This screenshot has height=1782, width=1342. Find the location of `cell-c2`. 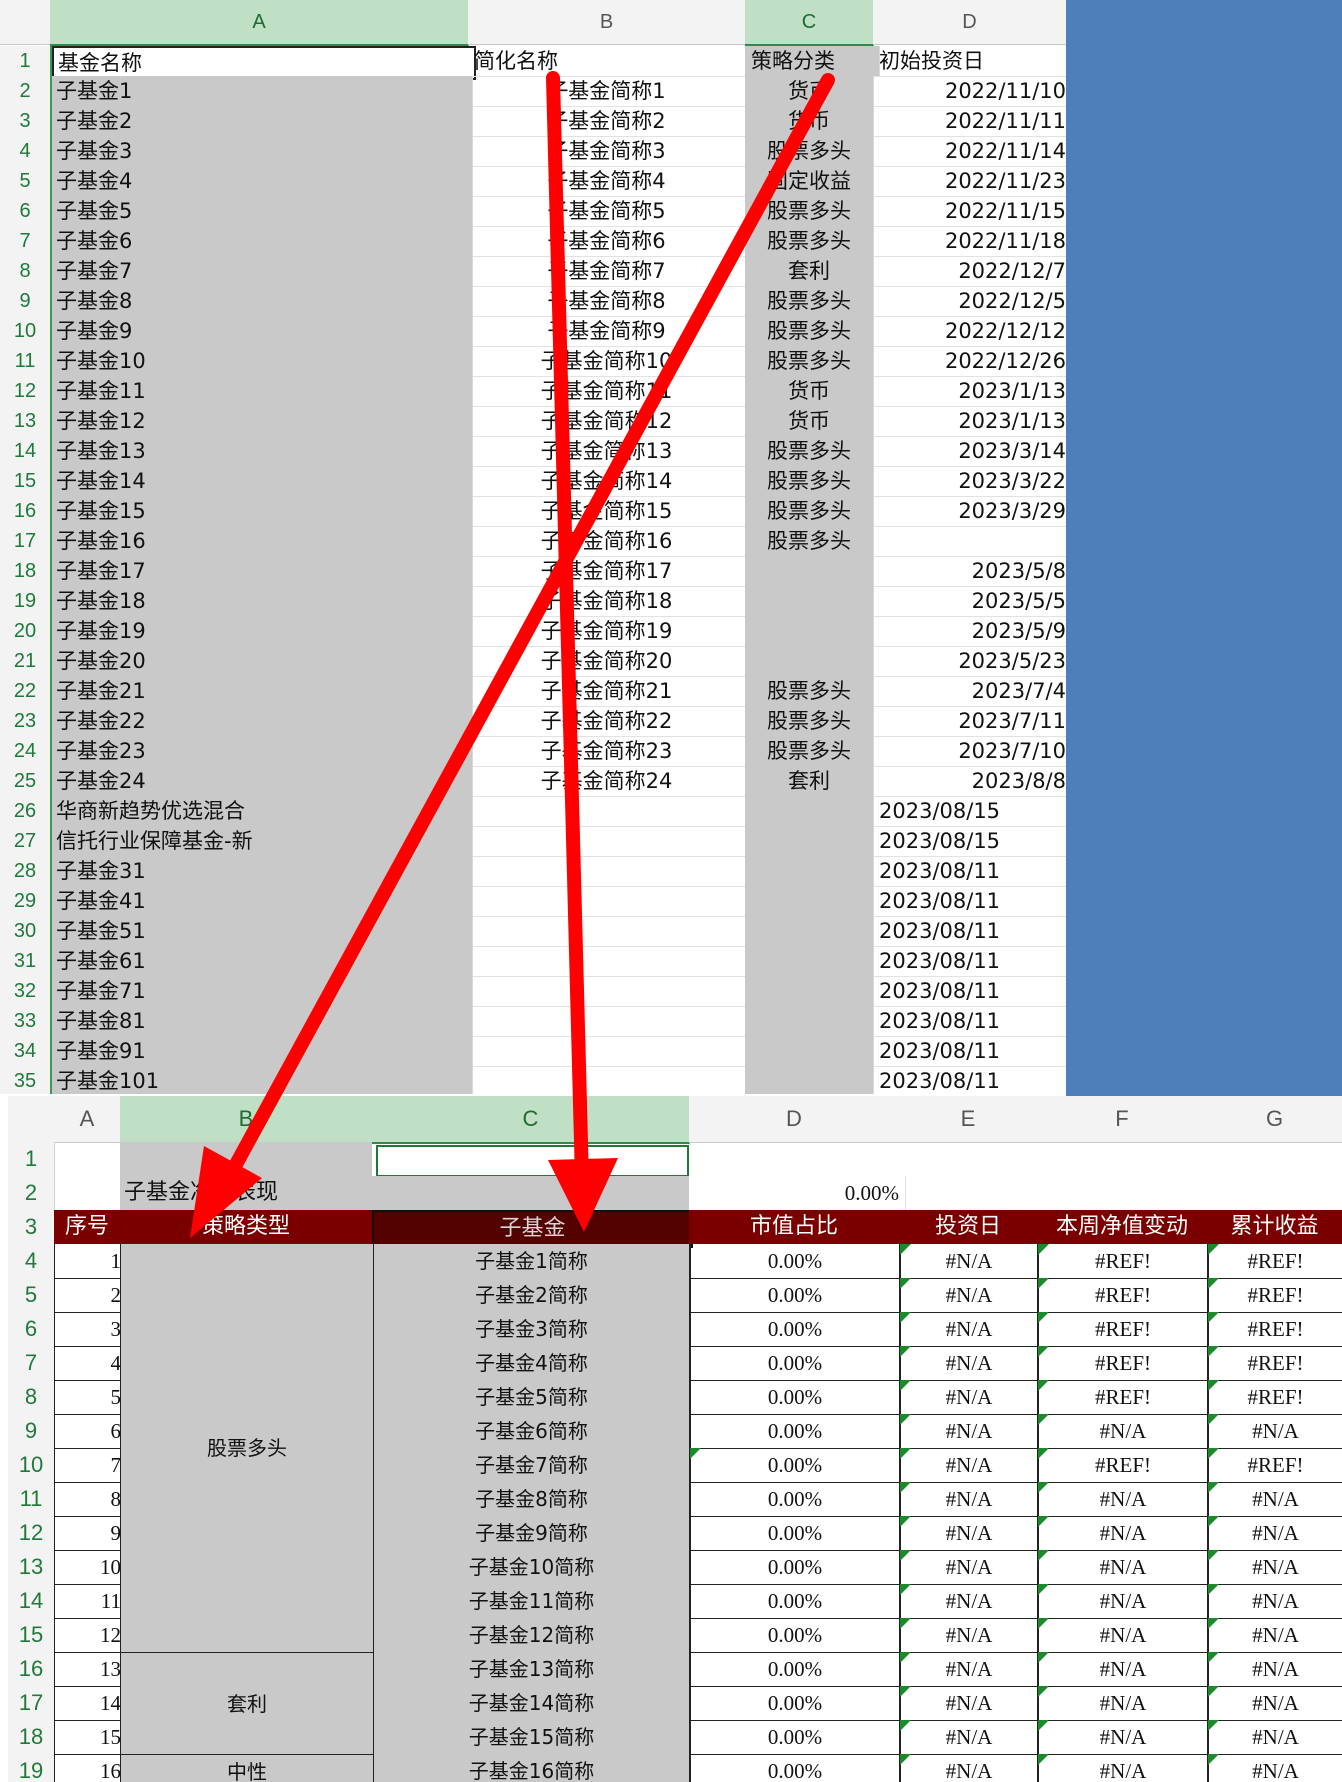

cell-c2 is located at coordinates (530, 1193).